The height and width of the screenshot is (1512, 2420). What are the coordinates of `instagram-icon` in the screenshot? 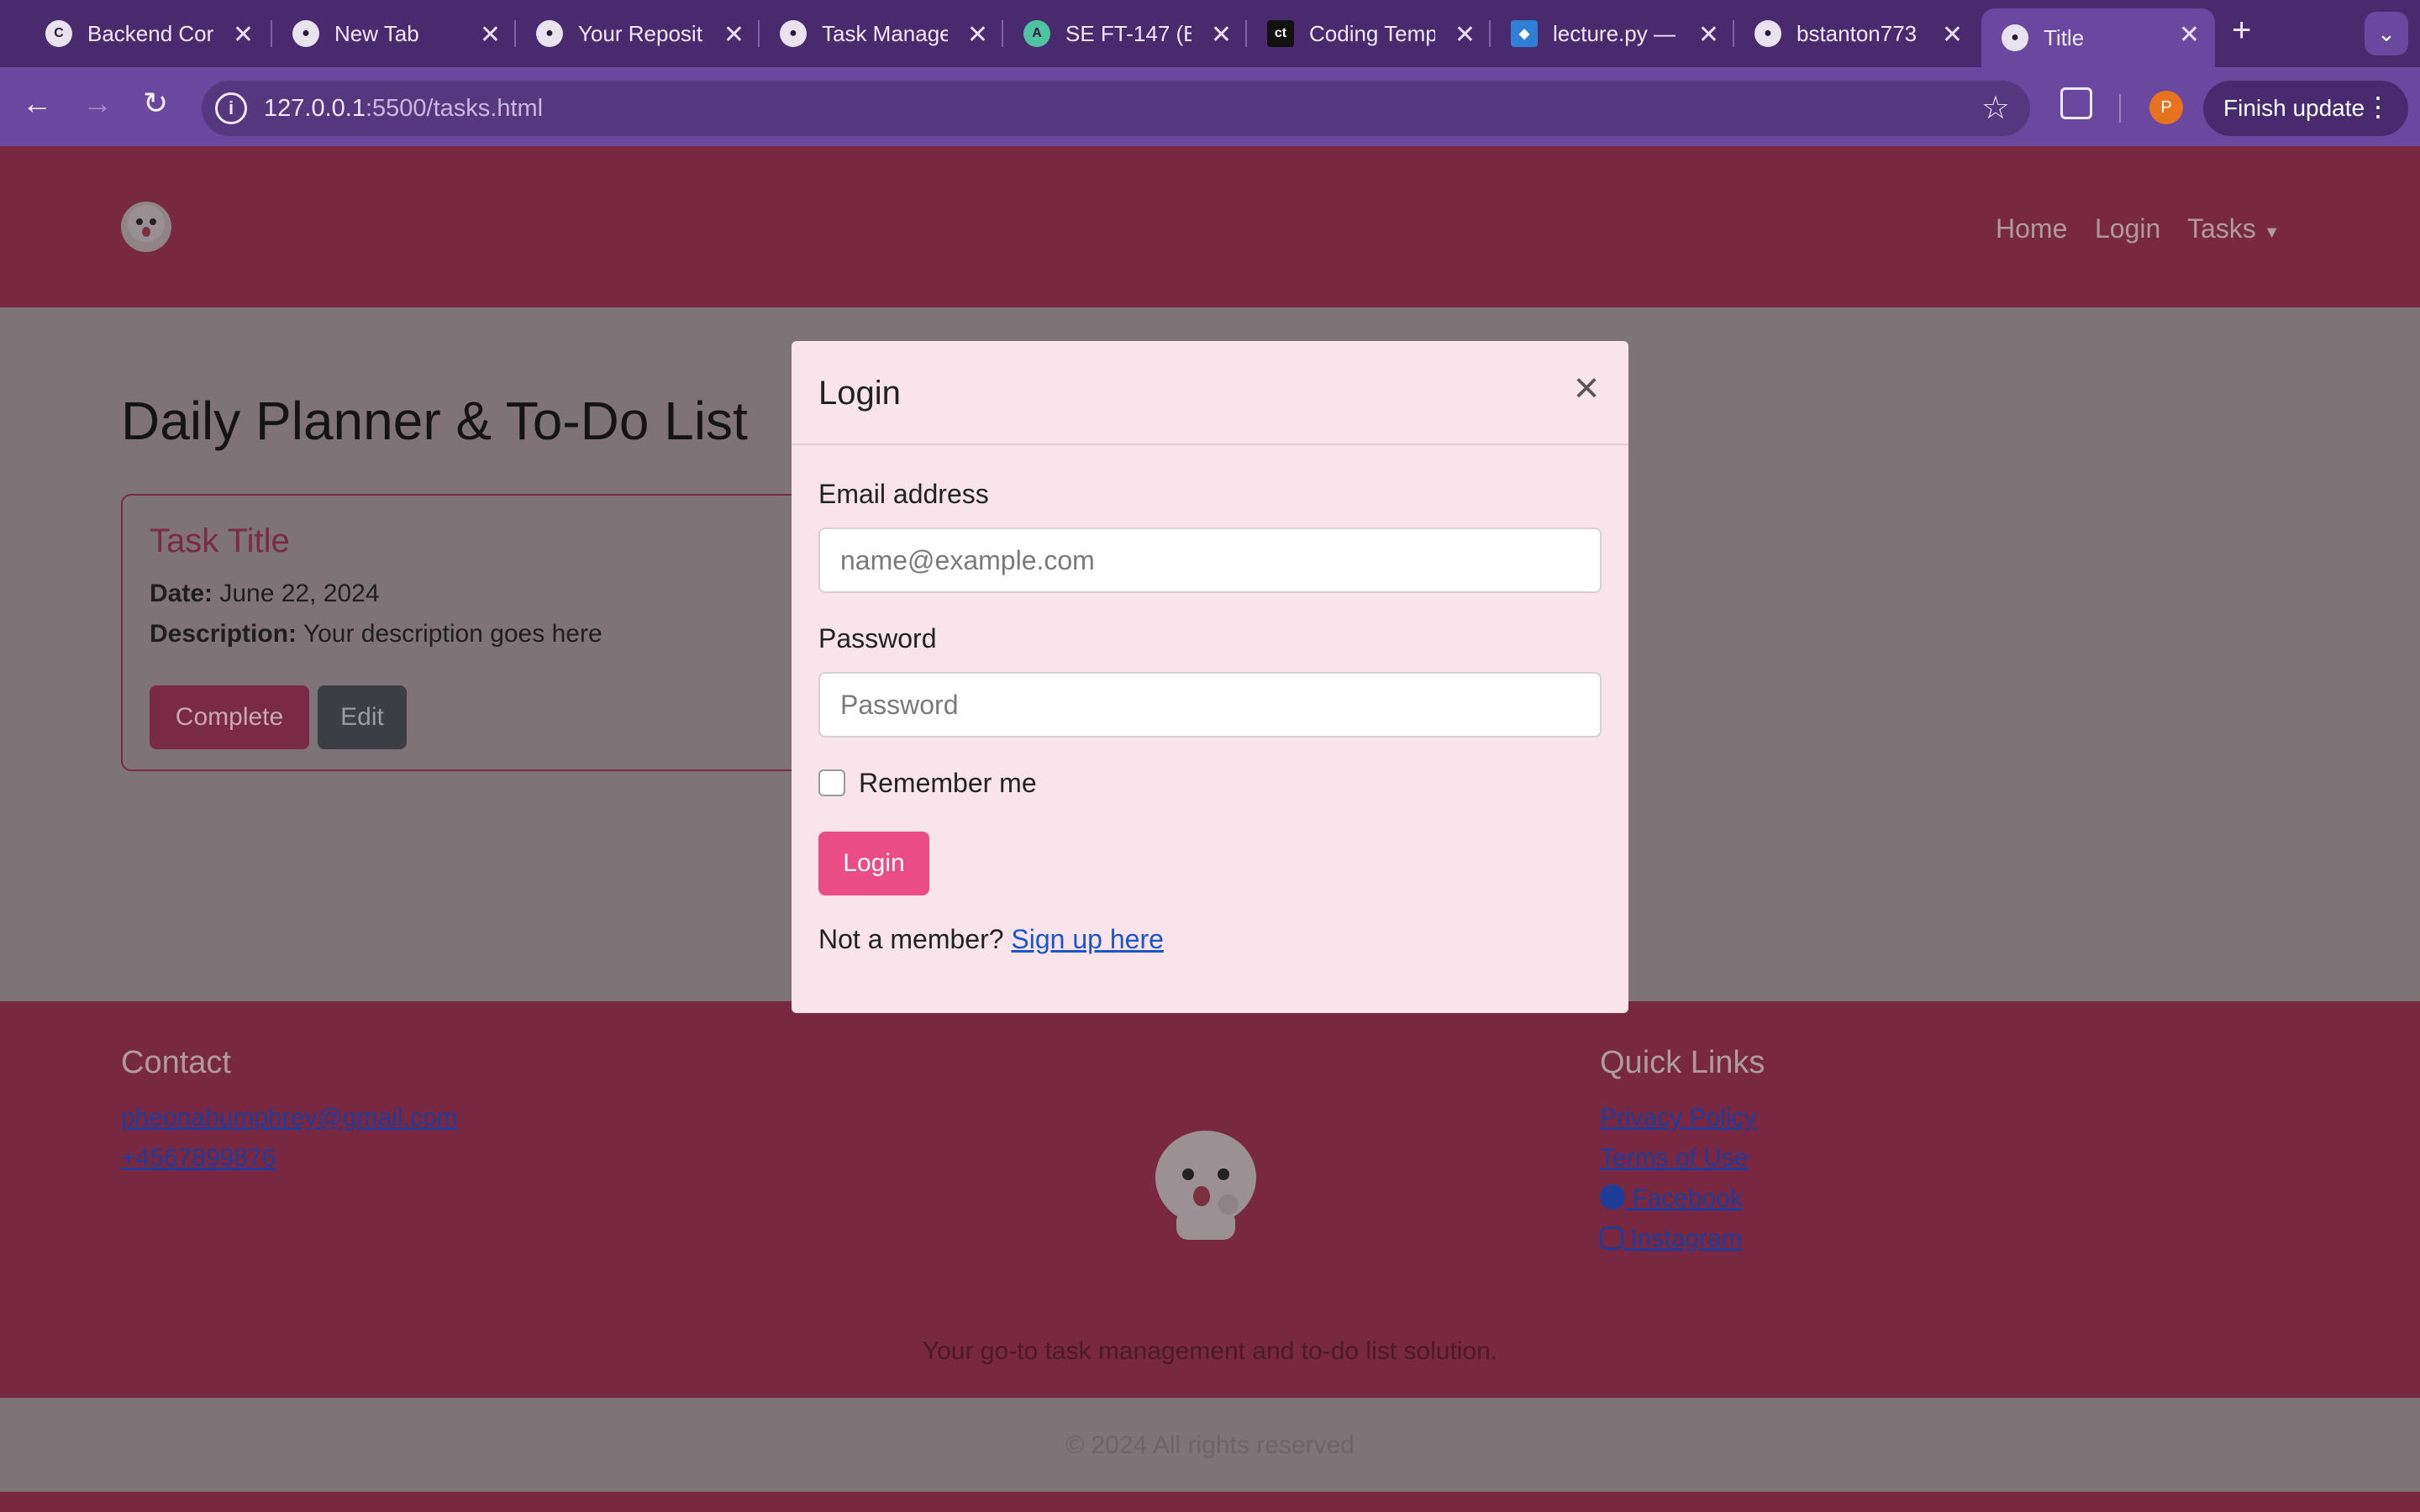 It's located at (1612, 1238).